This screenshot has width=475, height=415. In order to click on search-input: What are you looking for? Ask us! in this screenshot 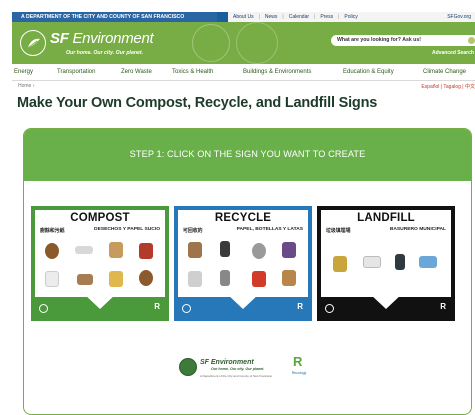, I will do `click(403, 40)`.